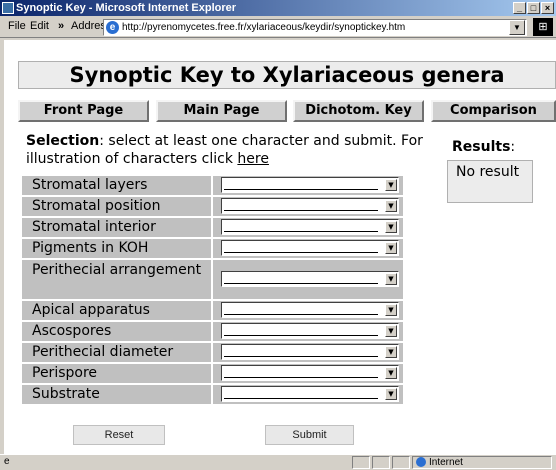 The width and height of the screenshot is (556, 470). Describe the element at coordinates (112, 27) in the screenshot. I see `page-icon: e` at that location.